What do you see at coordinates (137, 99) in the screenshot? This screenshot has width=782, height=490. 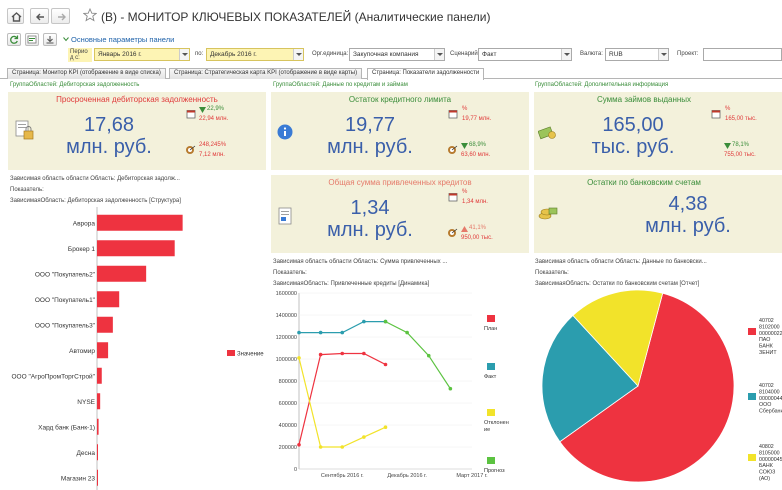 I see `kpi-caption: Просроченная дебиторская задолженность` at bounding box center [137, 99].